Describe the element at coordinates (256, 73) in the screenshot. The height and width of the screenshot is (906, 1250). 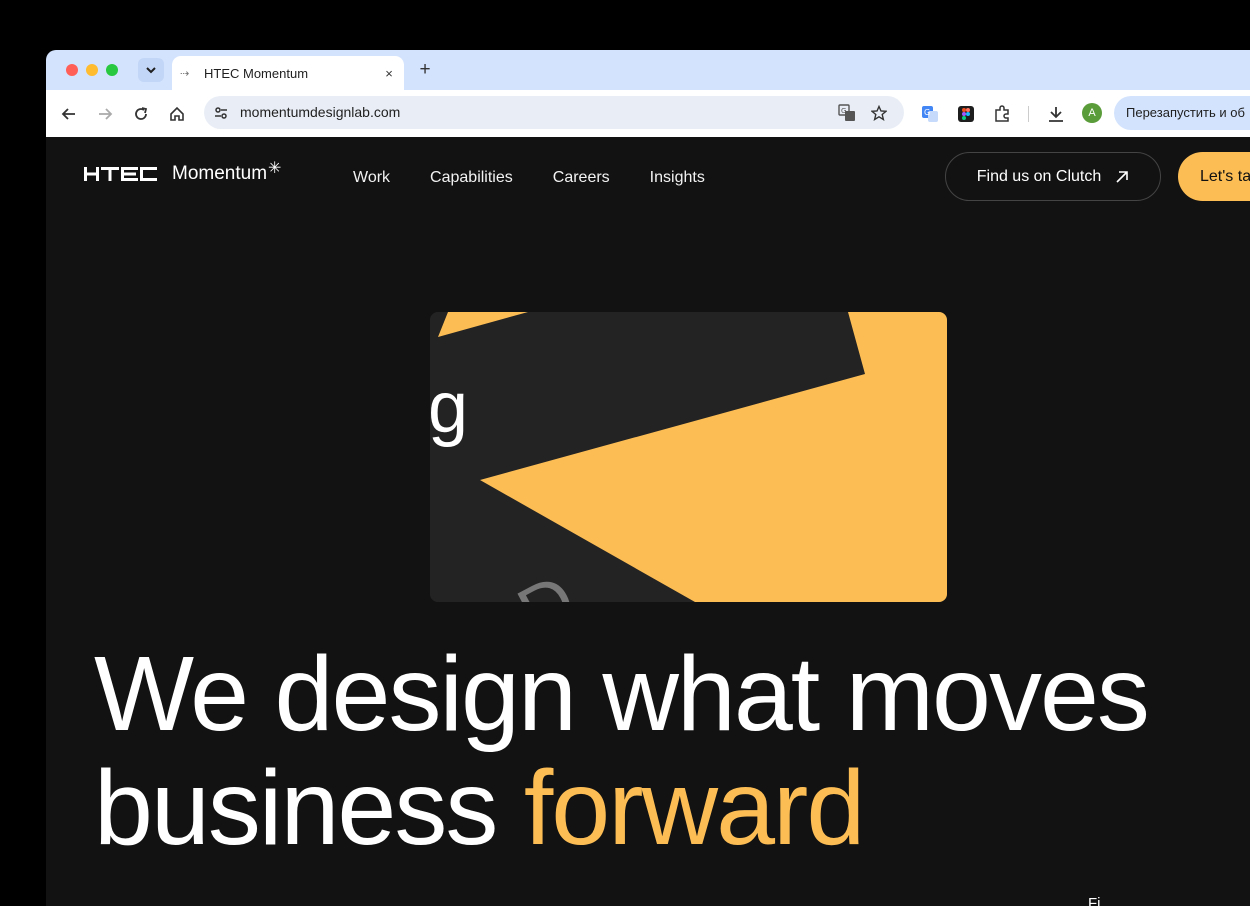
I see `tab-title: HTEC Momentum` at that location.